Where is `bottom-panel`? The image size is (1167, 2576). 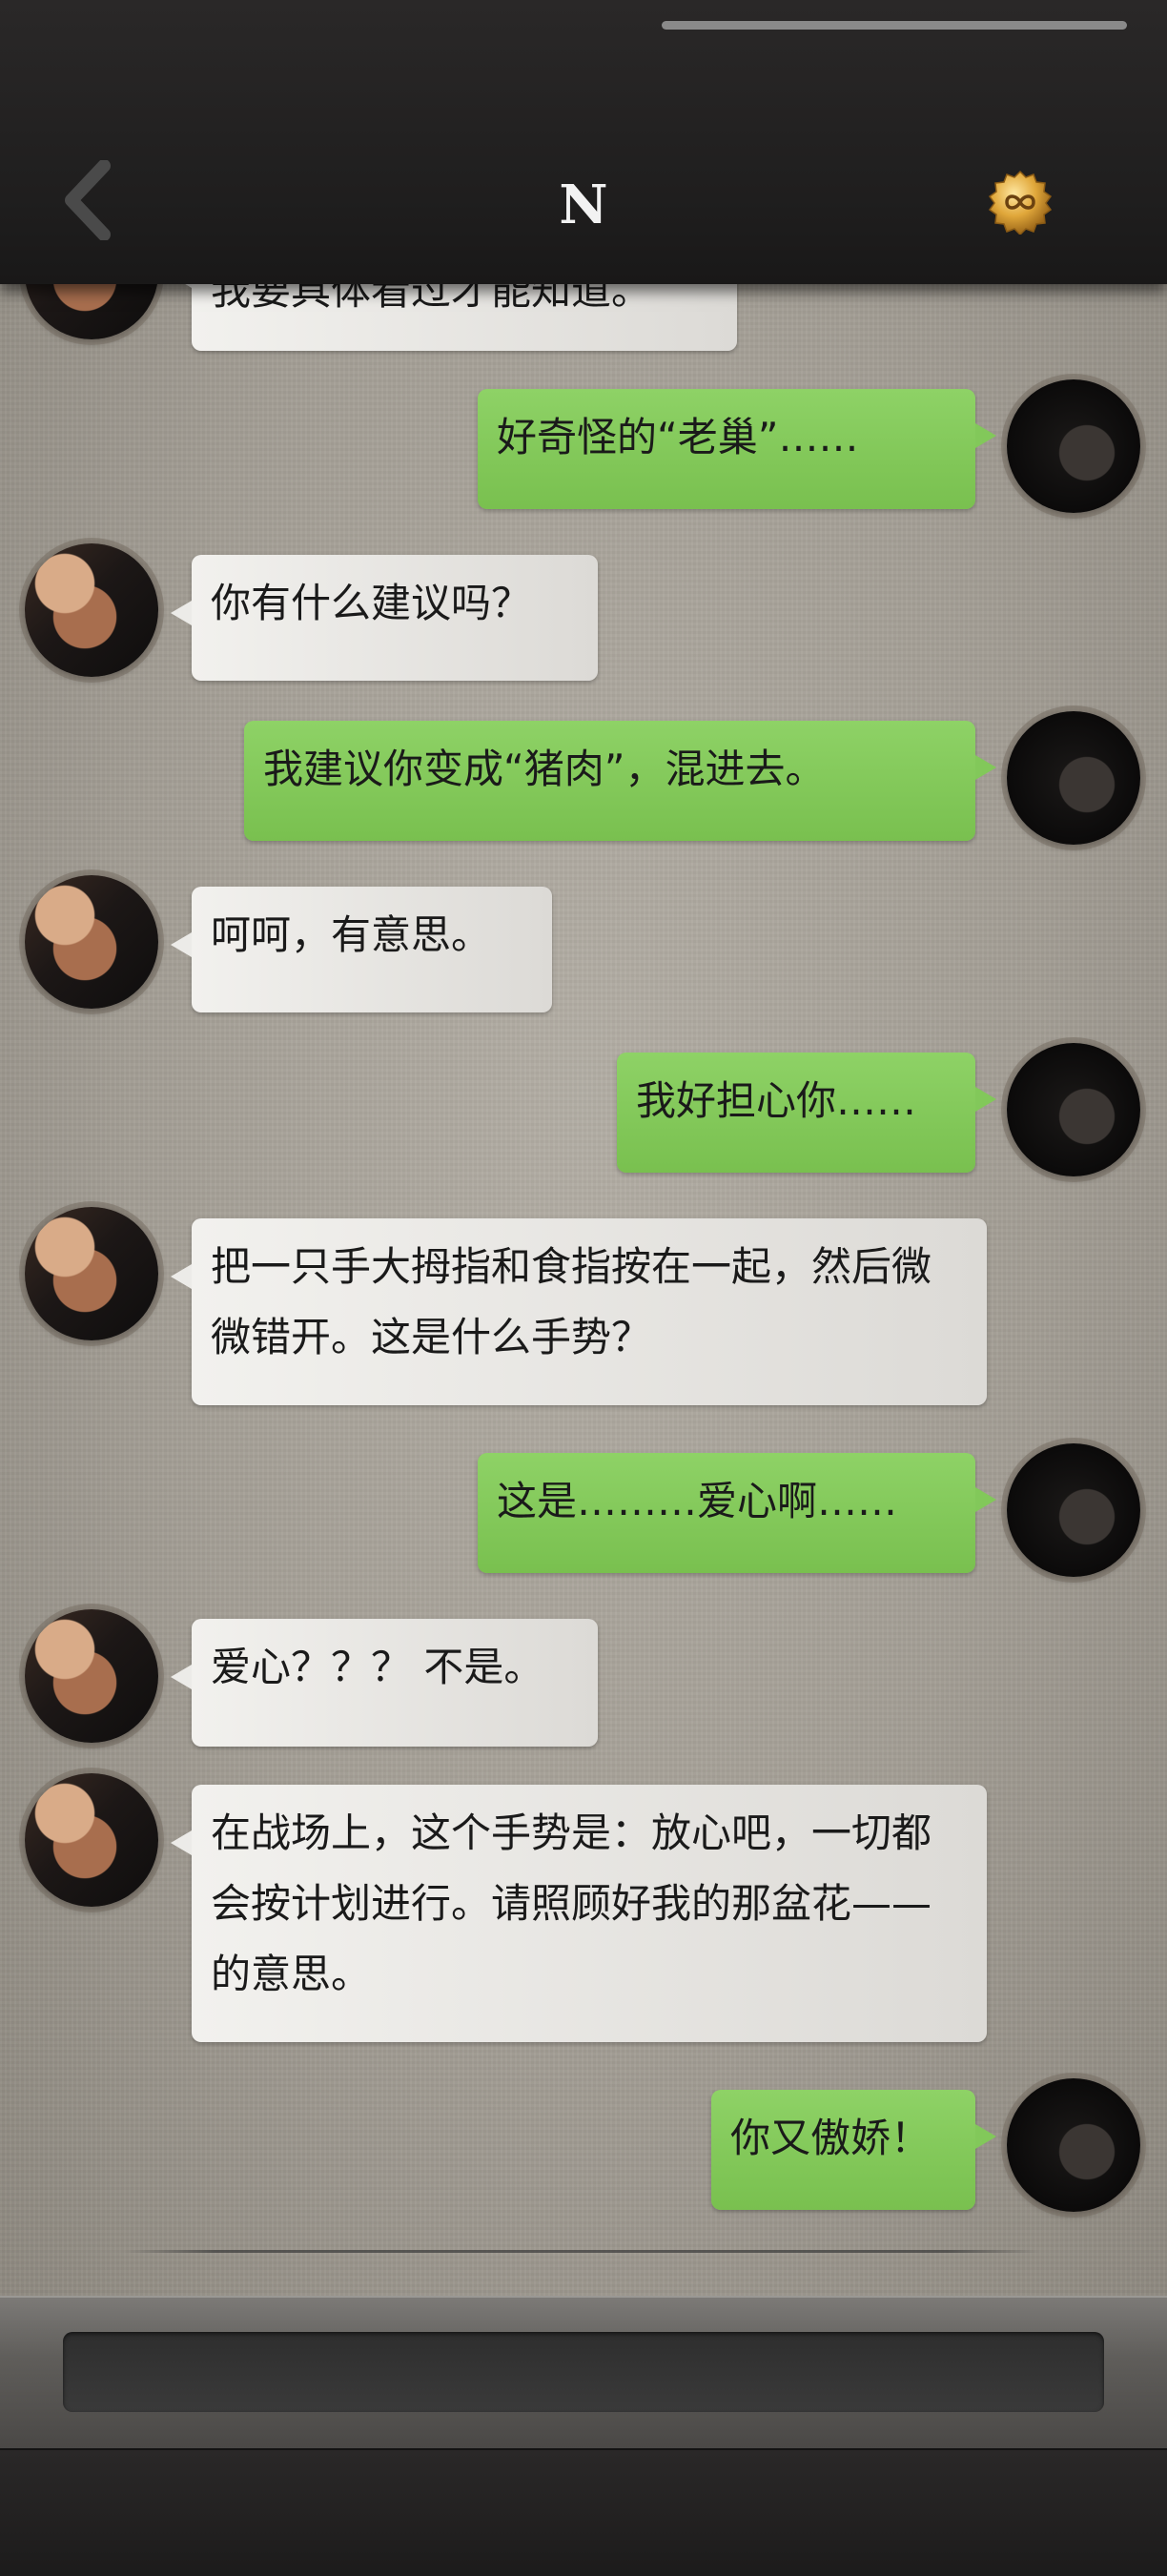 bottom-panel is located at coordinates (583, 2512).